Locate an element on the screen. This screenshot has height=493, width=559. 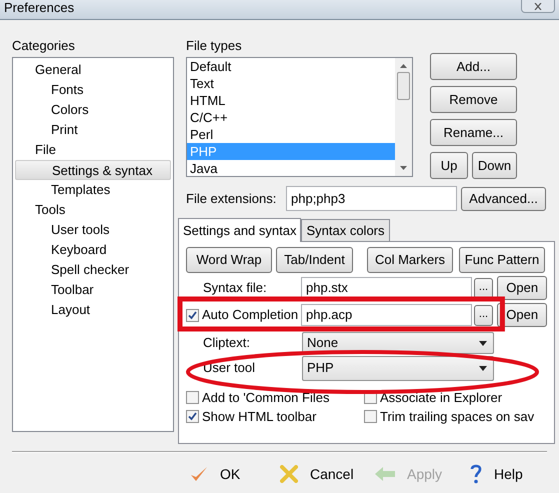
tab: Syntax colors is located at coordinates (345, 230).